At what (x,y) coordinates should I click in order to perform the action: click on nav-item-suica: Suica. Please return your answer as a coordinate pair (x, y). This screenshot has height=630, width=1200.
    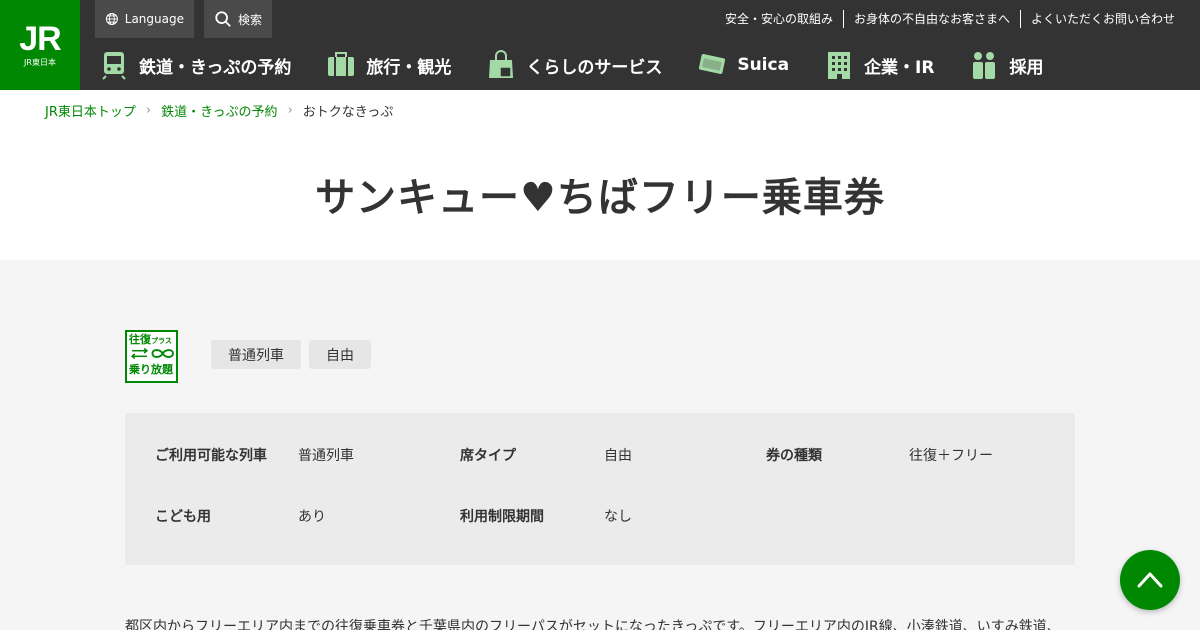
    Looking at the image, I should click on (742, 65).